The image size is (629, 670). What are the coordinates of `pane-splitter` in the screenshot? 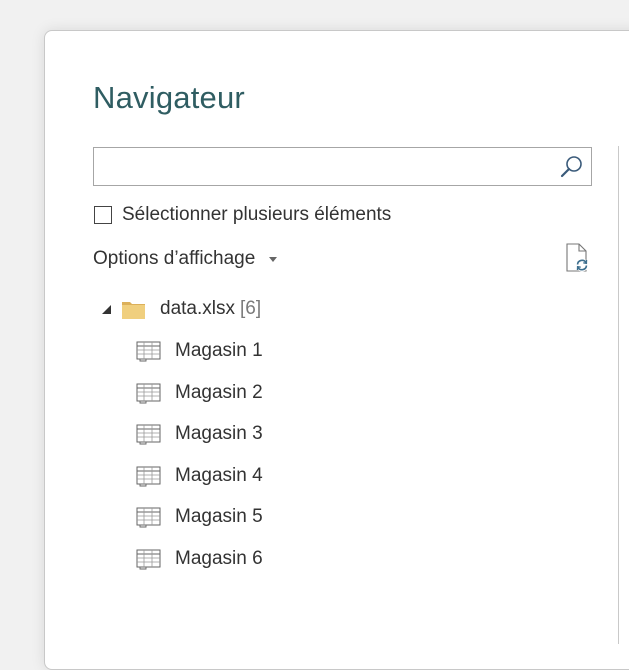 It's located at (618, 395).